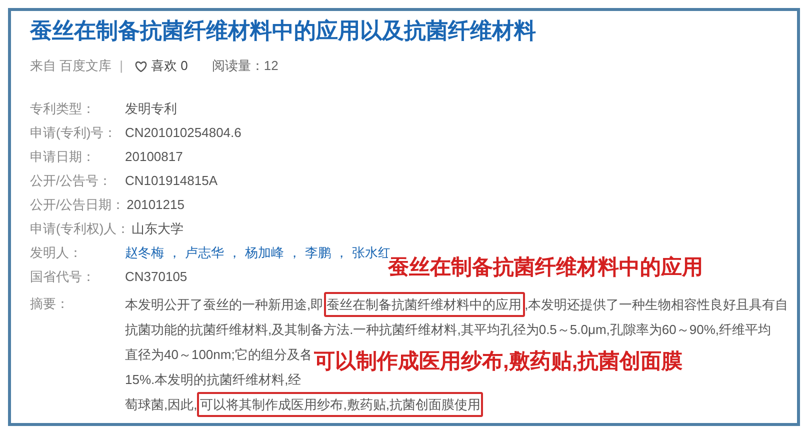  Describe the element at coordinates (448, 330) in the screenshot. I see `abstract-text: 抗菌功能的抗菌纤维材料,及其制备方法.一种抗菌纤维材料,其平均孔径为0.5～5.0μm,孔隙率为60～90%,纤维平均` at that location.